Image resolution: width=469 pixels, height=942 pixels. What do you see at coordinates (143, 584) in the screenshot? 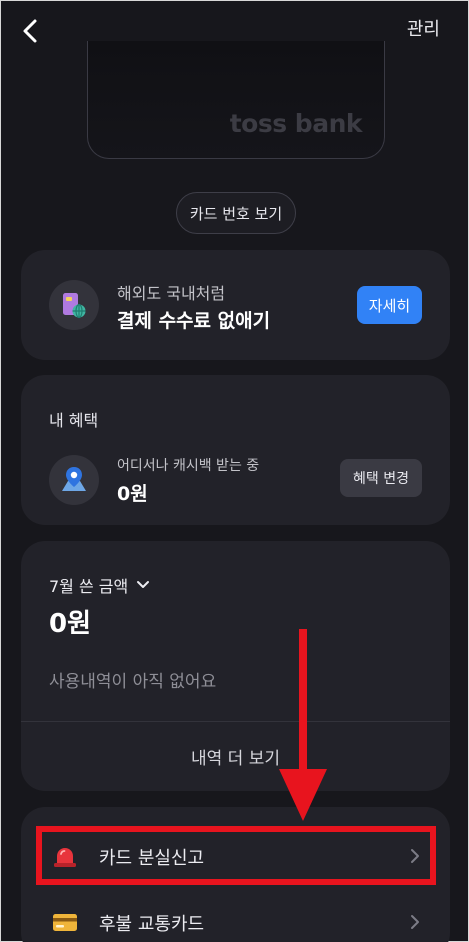
I see `chevron-down-icon` at bounding box center [143, 584].